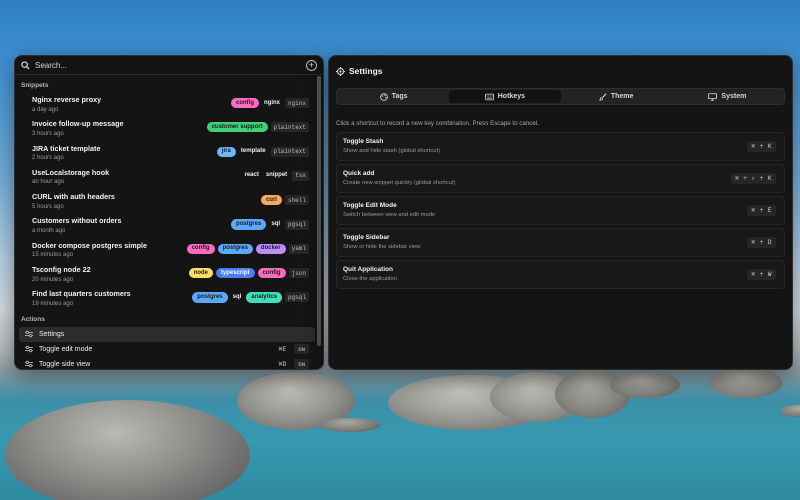 This screenshot has height=500, width=800. Describe the element at coordinates (65, 364) in the screenshot. I see `action-label: Toggle side view` at that location.